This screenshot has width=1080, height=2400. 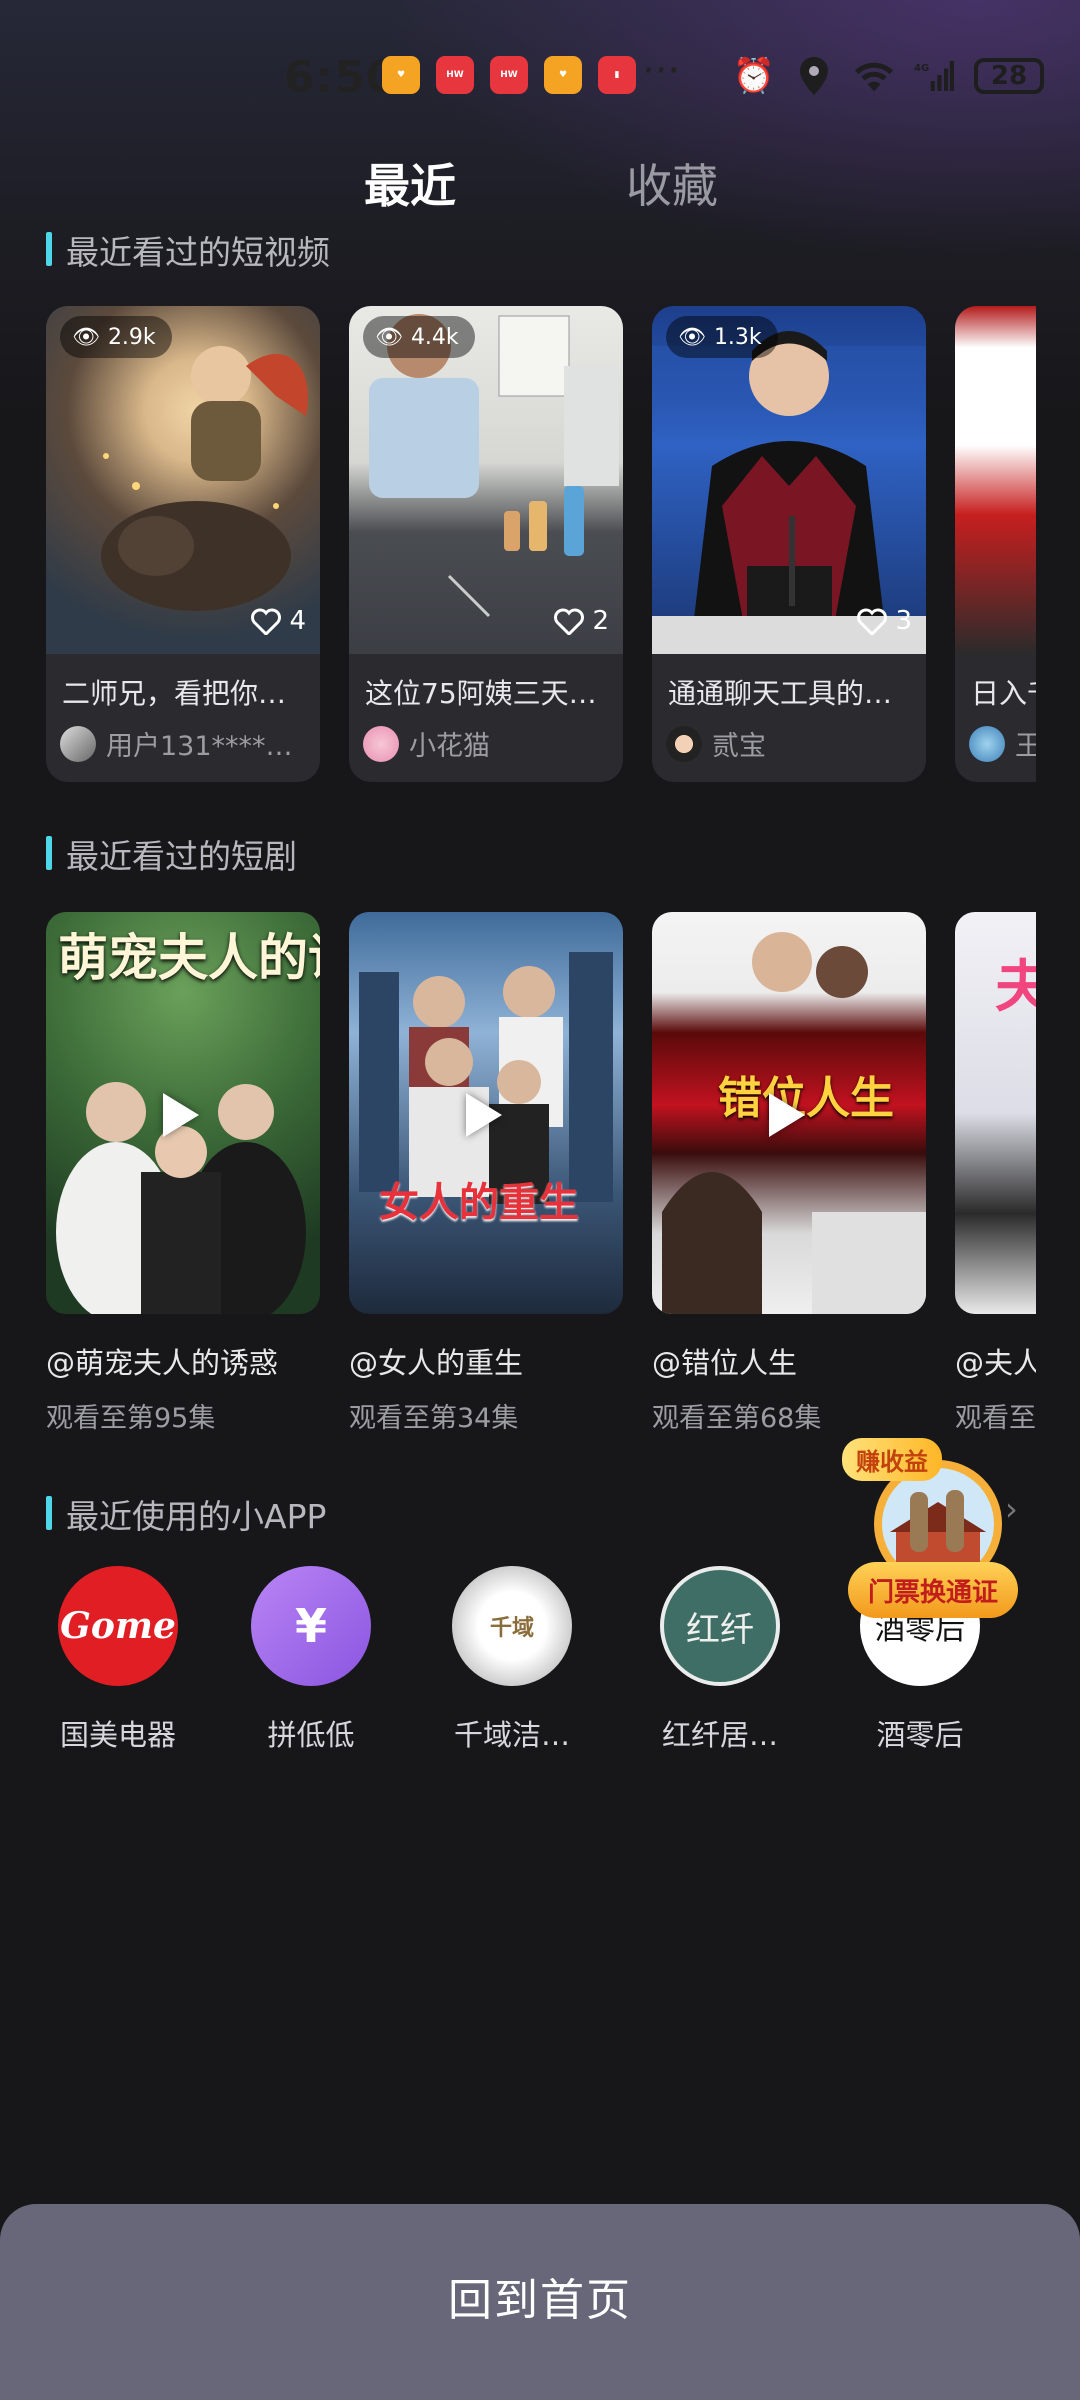 What do you see at coordinates (419, 337) in the screenshot?
I see `view-count-badge: 👁 4.4k` at bounding box center [419, 337].